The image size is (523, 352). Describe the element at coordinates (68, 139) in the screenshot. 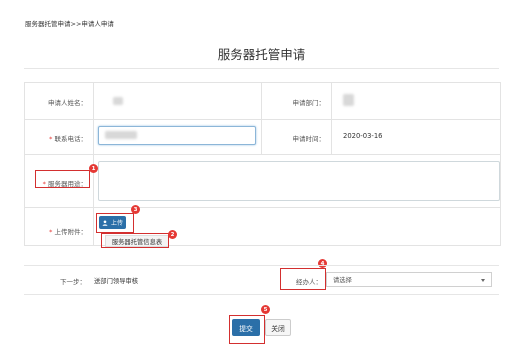

I see `phone-label: * 联系电话：` at that location.